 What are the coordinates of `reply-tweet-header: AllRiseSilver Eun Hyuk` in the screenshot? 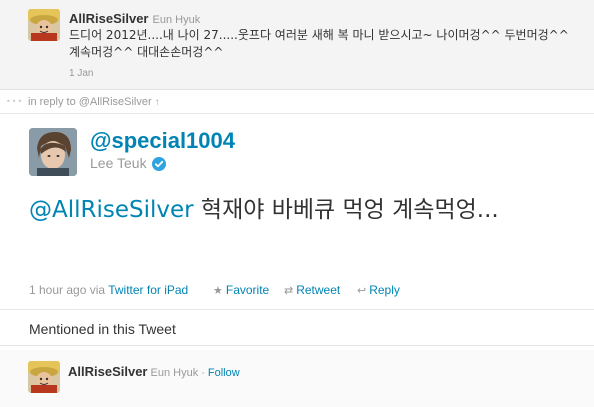 It's located at (134, 17).